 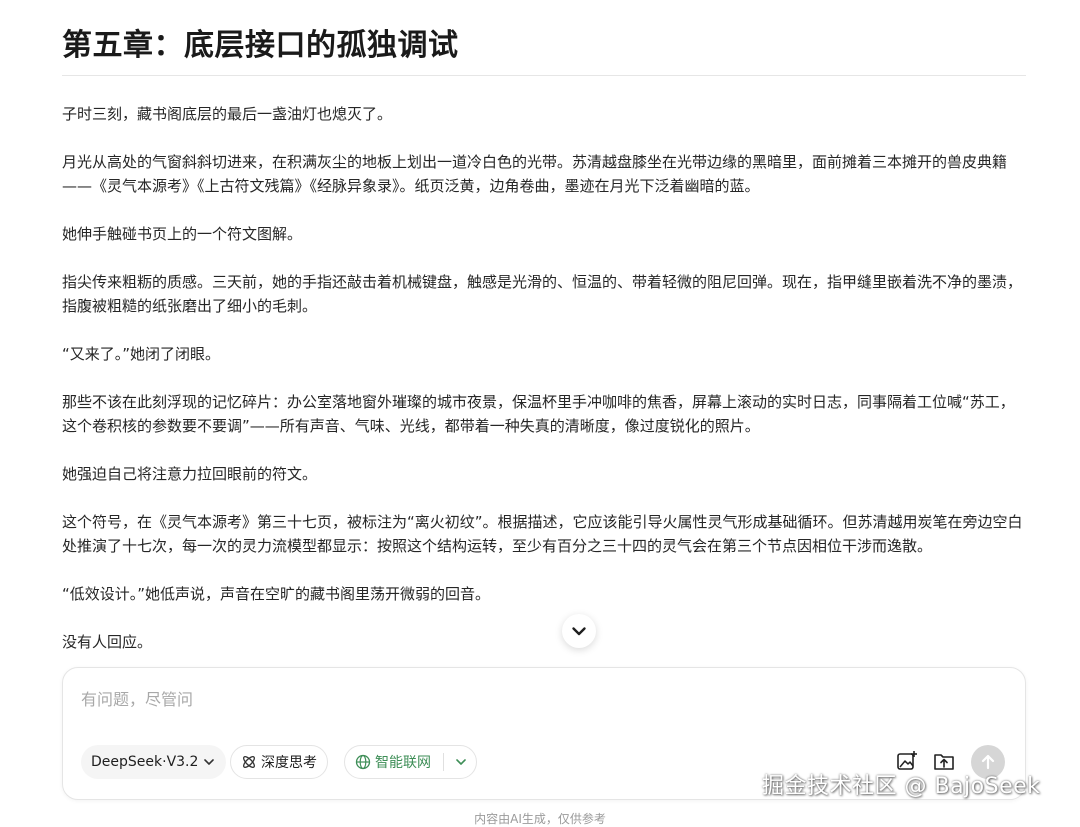 What do you see at coordinates (289, 763) in the screenshot?
I see `deep-think-label: 深度思考` at bounding box center [289, 763].